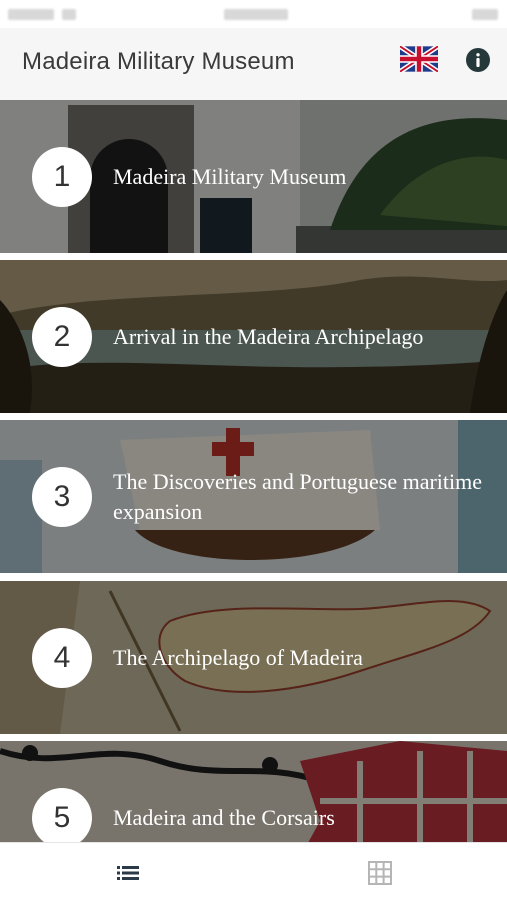 The width and height of the screenshot is (507, 901). I want to click on chapter-number-badge: 5, so click(62, 815).